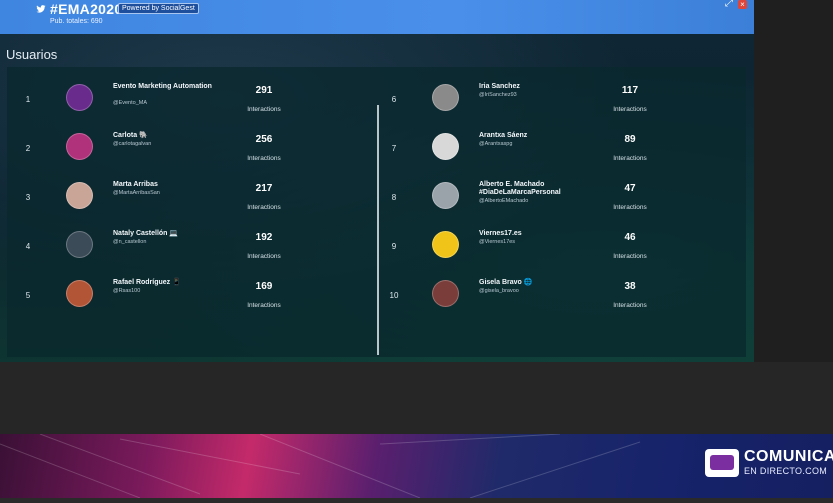  I want to click on twitter-bird-icon, so click(41, 9).